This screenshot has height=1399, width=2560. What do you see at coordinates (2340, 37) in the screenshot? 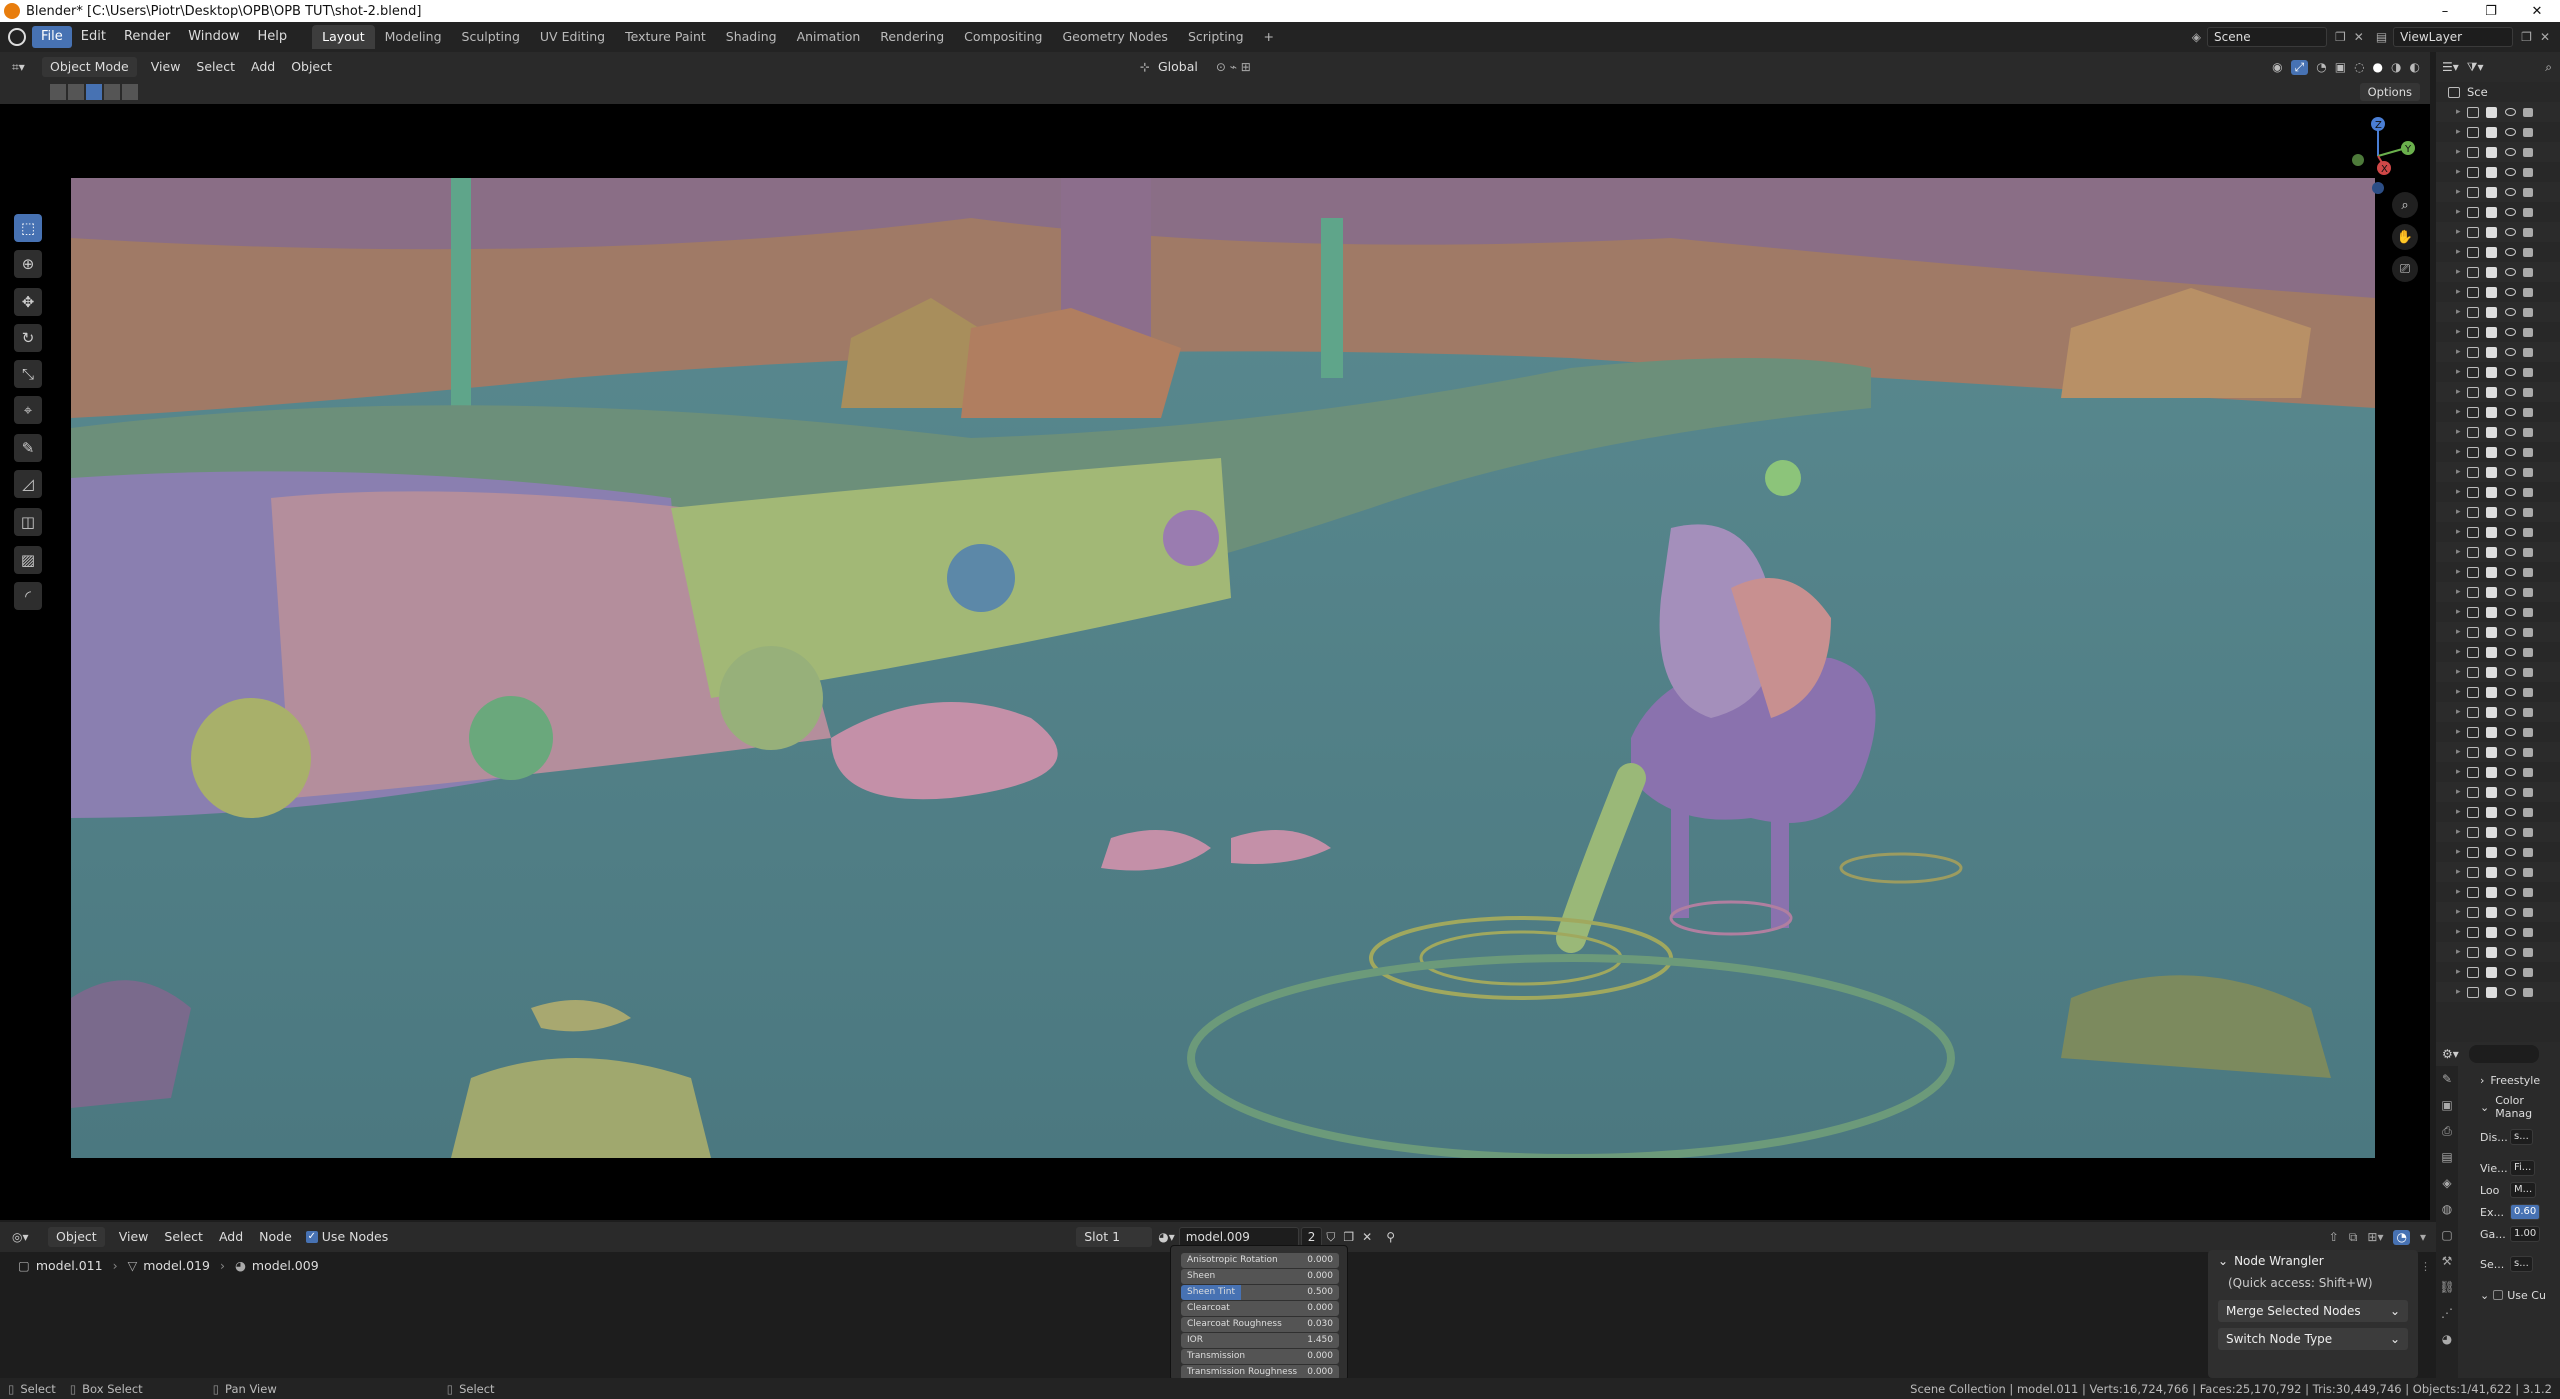
I see `new-scene-icon: ❐` at bounding box center [2340, 37].